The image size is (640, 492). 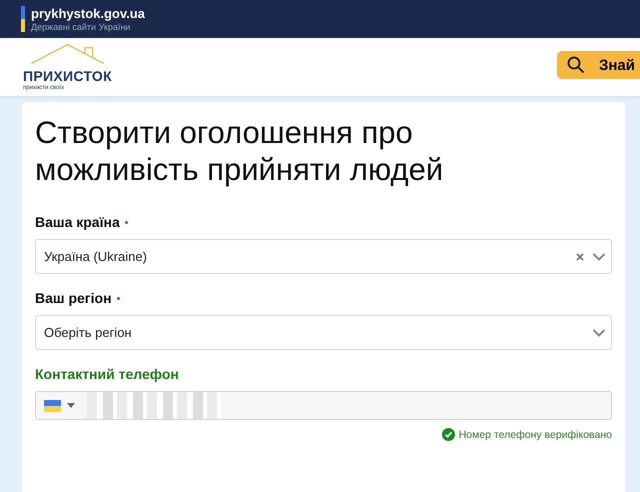 I want to click on select-field: Україна (Ukraine), so click(x=323, y=256).